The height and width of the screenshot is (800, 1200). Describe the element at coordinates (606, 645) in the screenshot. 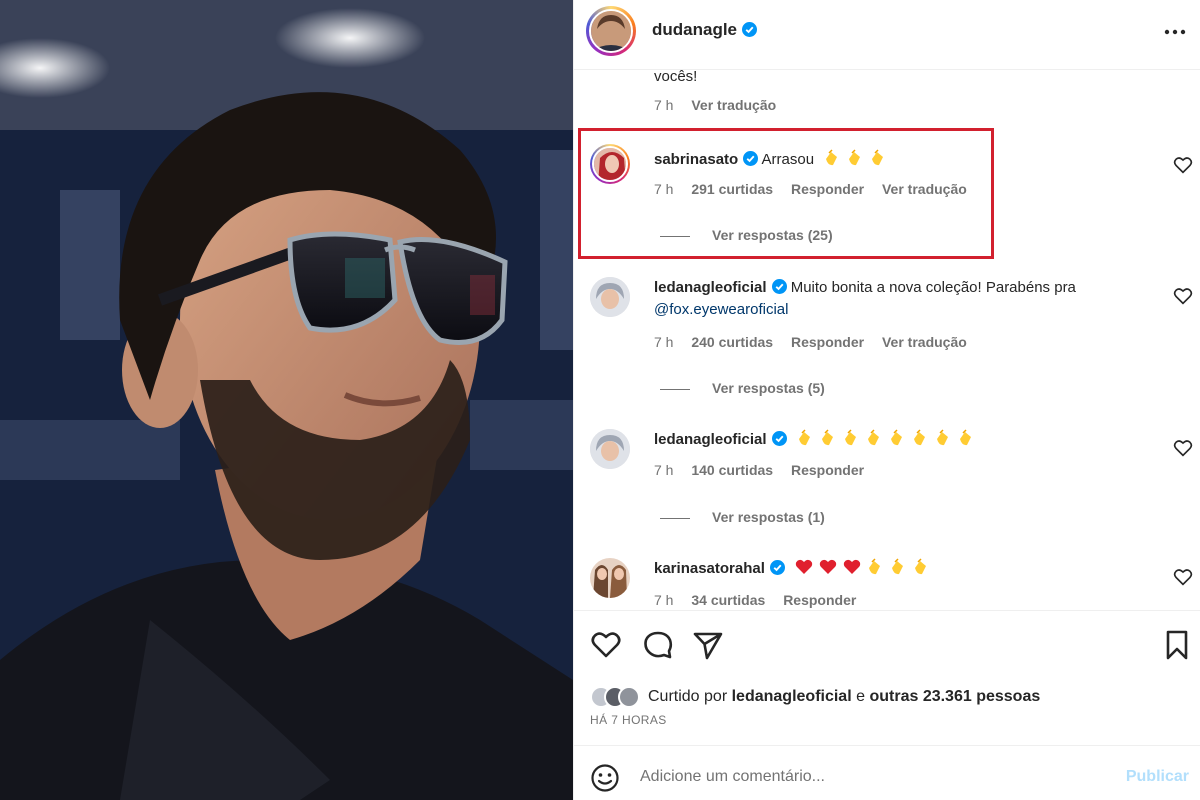

I see `heart-icon` at that location.